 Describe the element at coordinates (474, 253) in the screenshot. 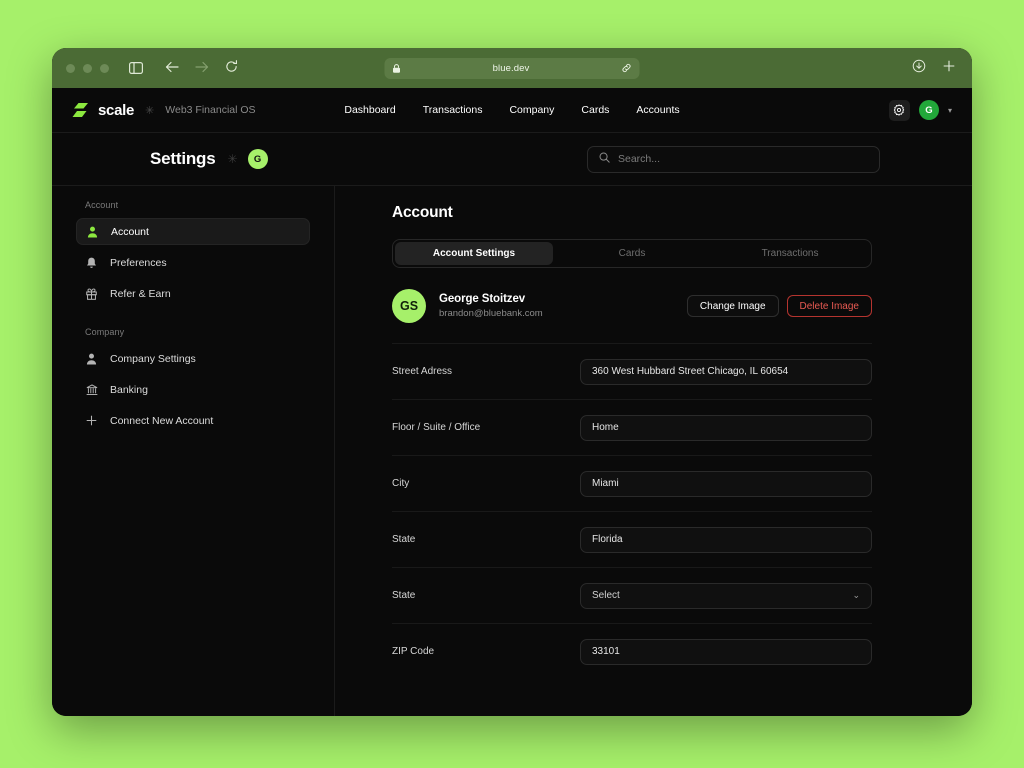

I see `tab-account-settings: Account Settings` at that location.